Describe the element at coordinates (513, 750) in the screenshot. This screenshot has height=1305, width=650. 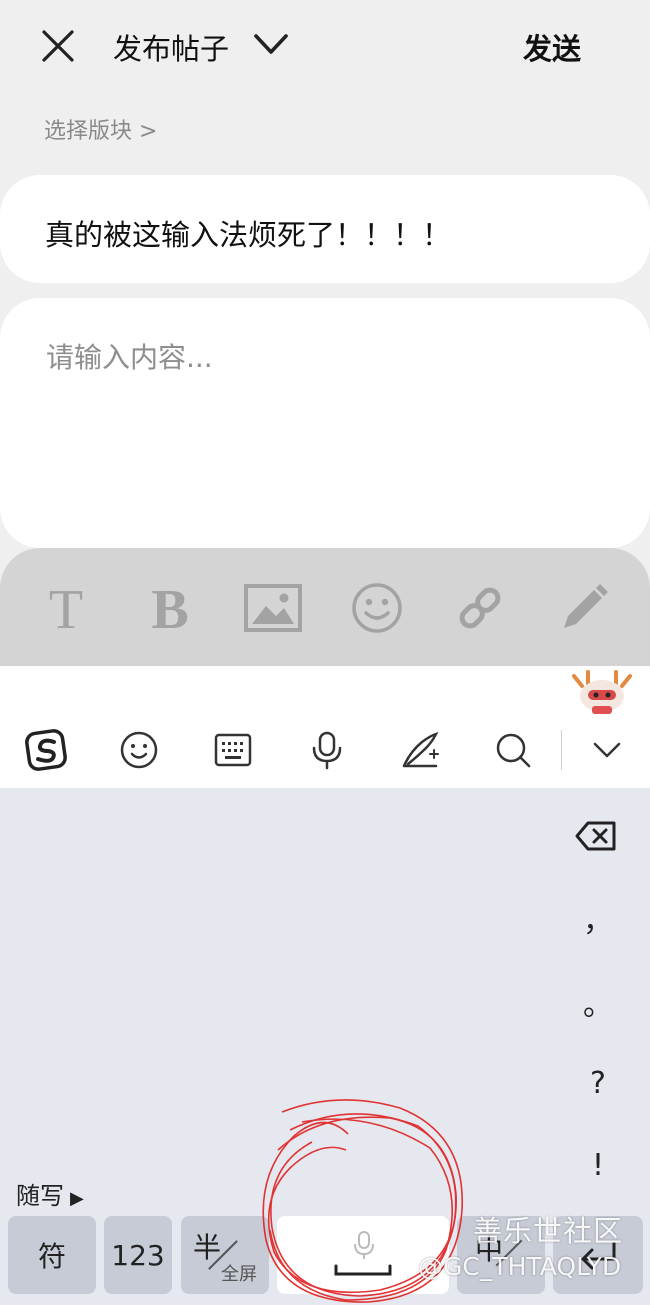
I see `search-icon` at that location.